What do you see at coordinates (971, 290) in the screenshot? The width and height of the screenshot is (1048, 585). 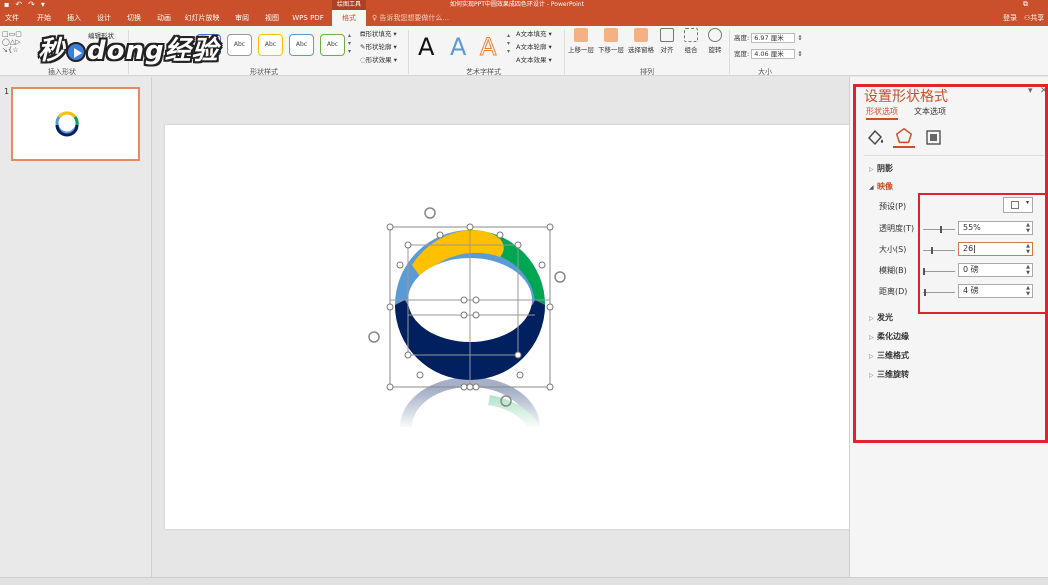 I see `distance-value: 4 磅` at bounding box center [971, 290].